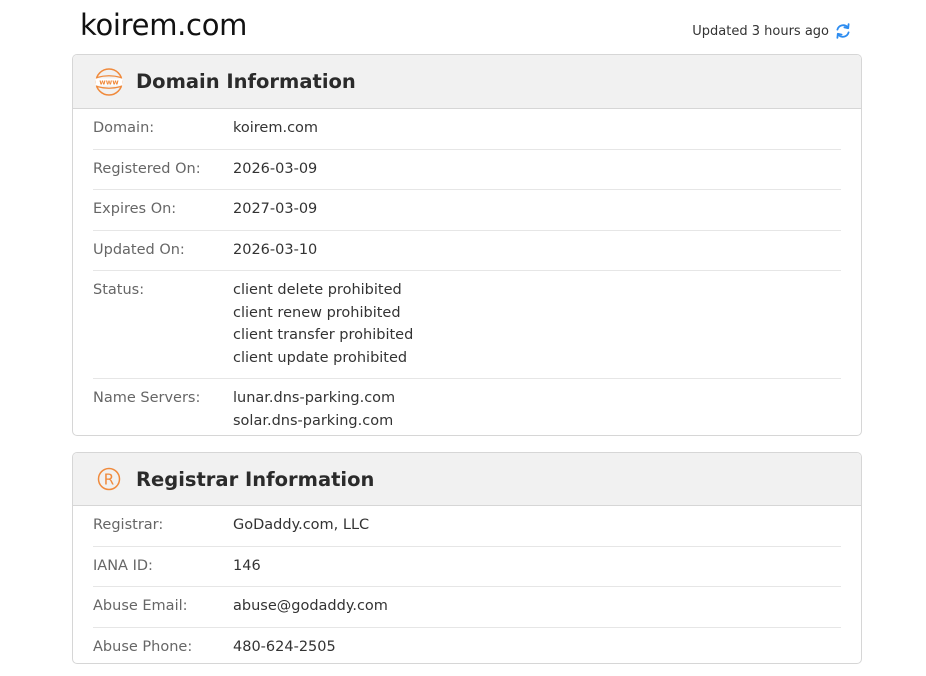  I want to click on registered-on-value: 2026-03-09, so click(275, 168).